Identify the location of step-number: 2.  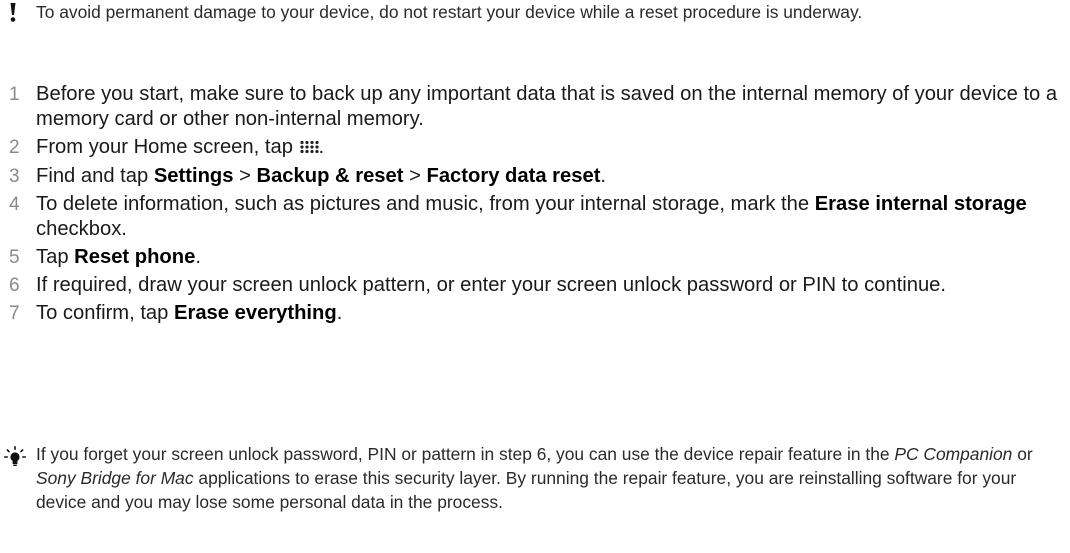
(14, 147).